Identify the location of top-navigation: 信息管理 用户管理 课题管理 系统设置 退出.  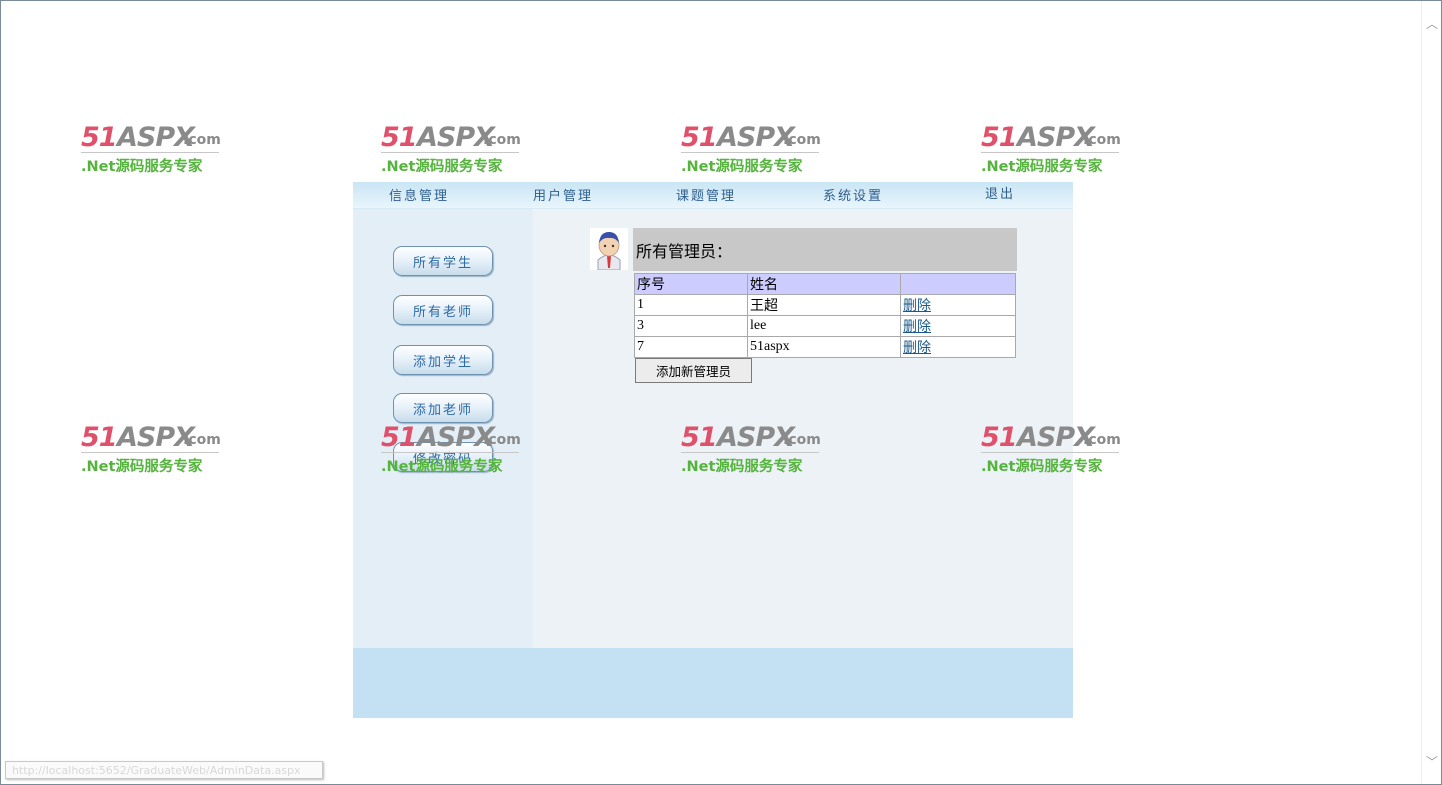
(713, 195).